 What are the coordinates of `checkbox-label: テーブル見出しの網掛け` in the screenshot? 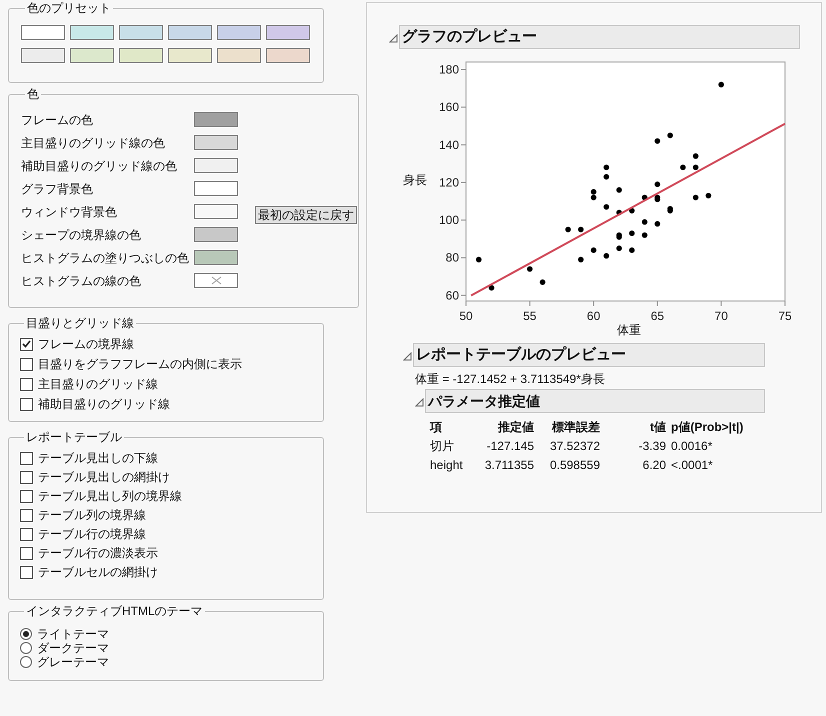 It's located at (104, 477).